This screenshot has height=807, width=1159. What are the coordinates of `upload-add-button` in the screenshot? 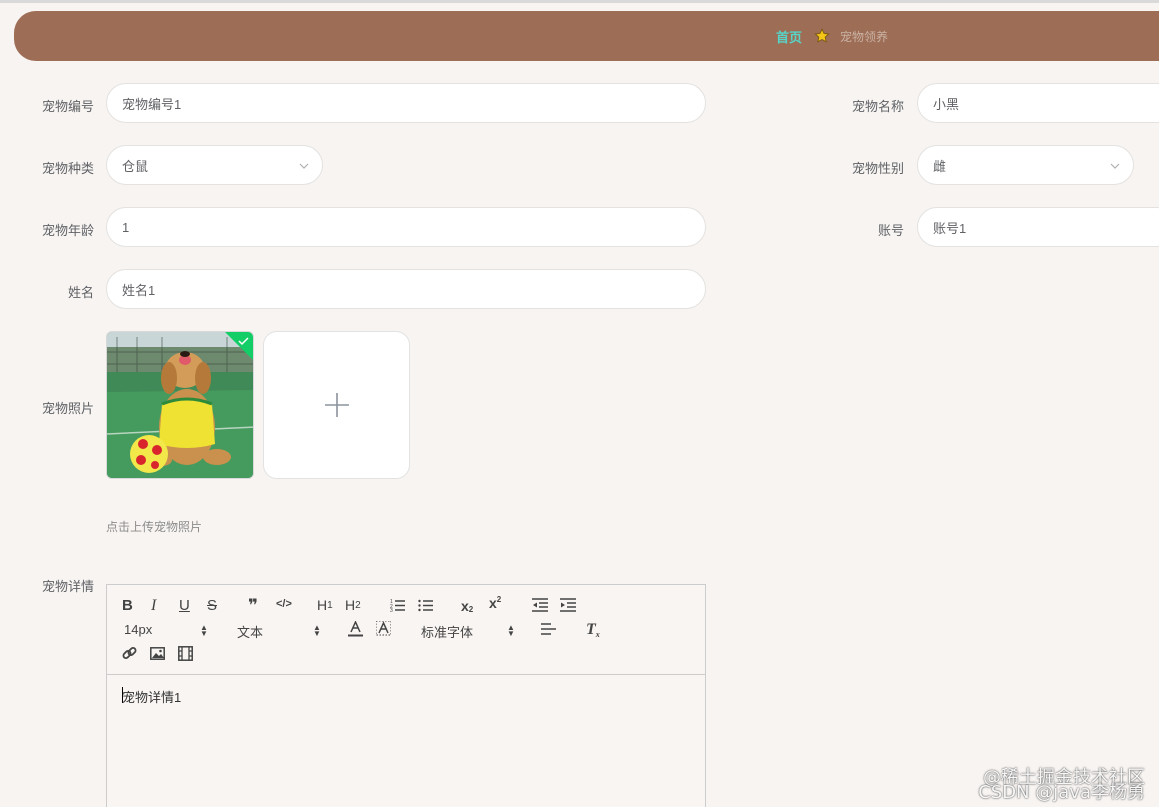 It's located at (336, 405).